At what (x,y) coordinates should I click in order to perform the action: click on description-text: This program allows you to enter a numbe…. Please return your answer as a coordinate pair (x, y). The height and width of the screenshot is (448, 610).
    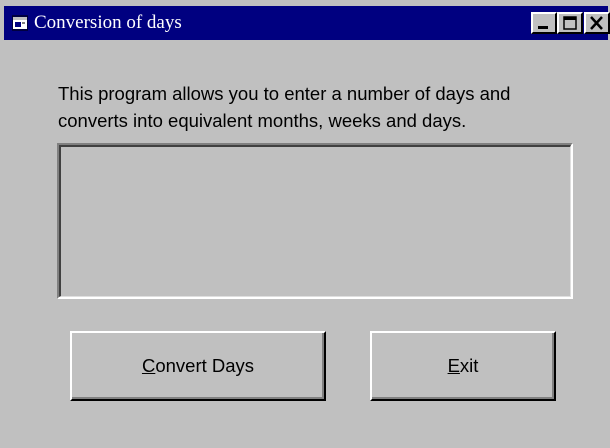
    Looking at the image, I should click on (323, 107).